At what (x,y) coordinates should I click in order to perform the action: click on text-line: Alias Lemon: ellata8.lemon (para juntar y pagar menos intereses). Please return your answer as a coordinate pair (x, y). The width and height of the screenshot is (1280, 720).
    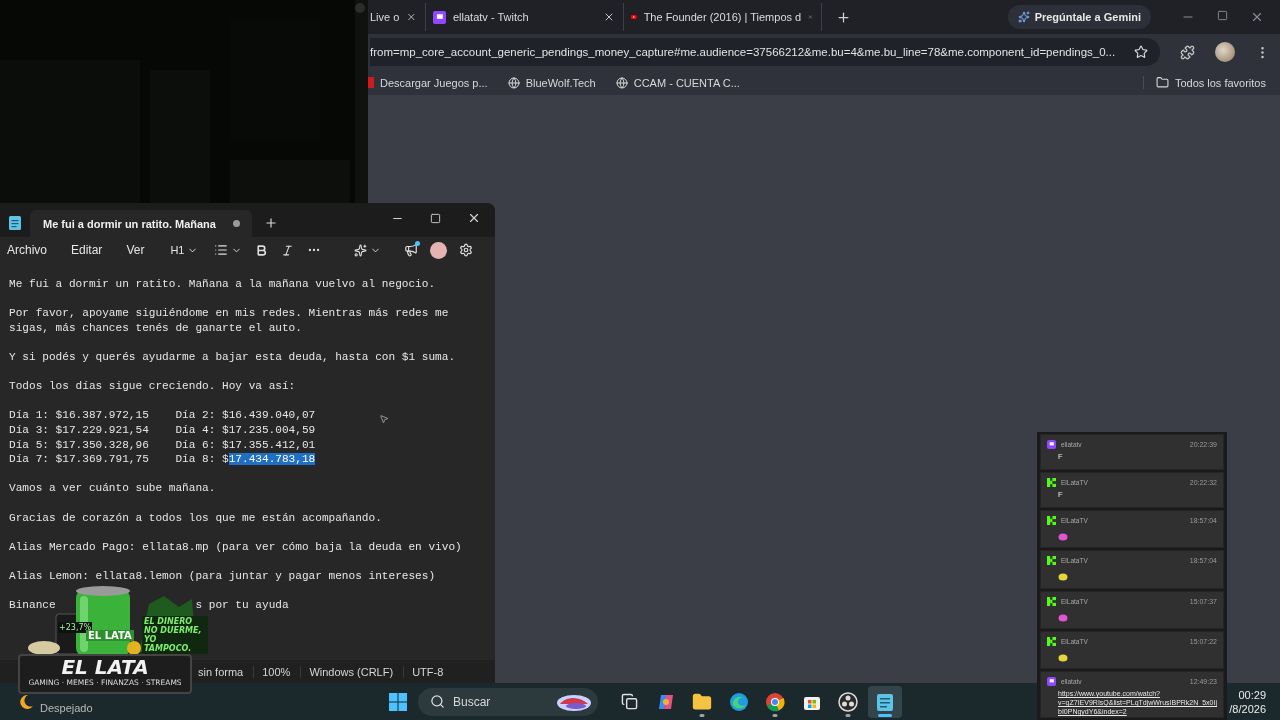
    Looking at the image, I should click on (223, 576).